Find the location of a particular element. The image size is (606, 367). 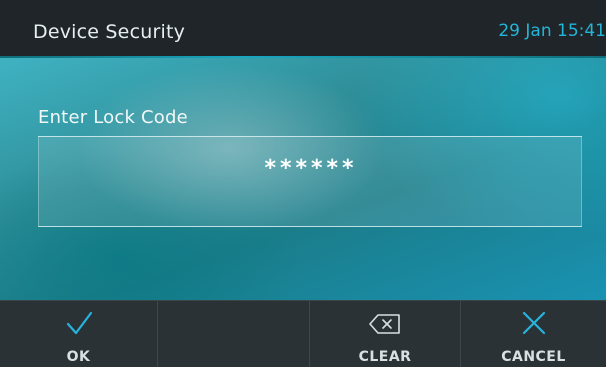

clear-softkey: CLEAR is located at coordinates (384, 334).